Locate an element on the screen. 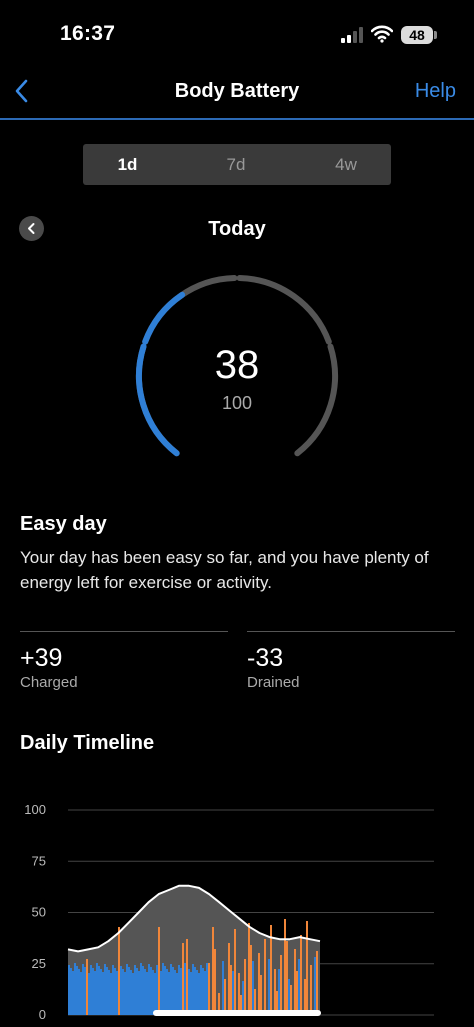  gauge-fill-segment is located at coordinates (164, 318).